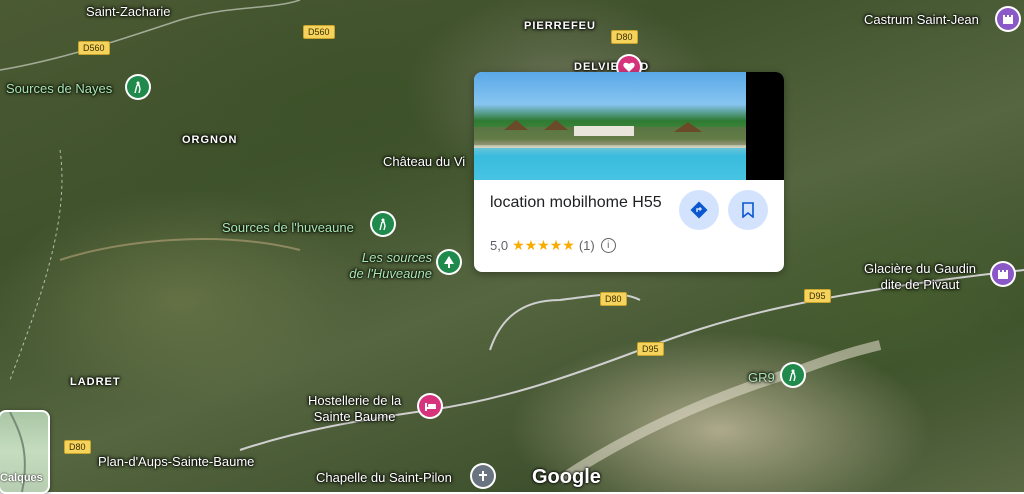 The width and height of the screenshot is (1024, 494). What do you see at coordinates (95, 382) in the screenshot?
I see `place-label: LADRET` at bounding box center [95, 382].